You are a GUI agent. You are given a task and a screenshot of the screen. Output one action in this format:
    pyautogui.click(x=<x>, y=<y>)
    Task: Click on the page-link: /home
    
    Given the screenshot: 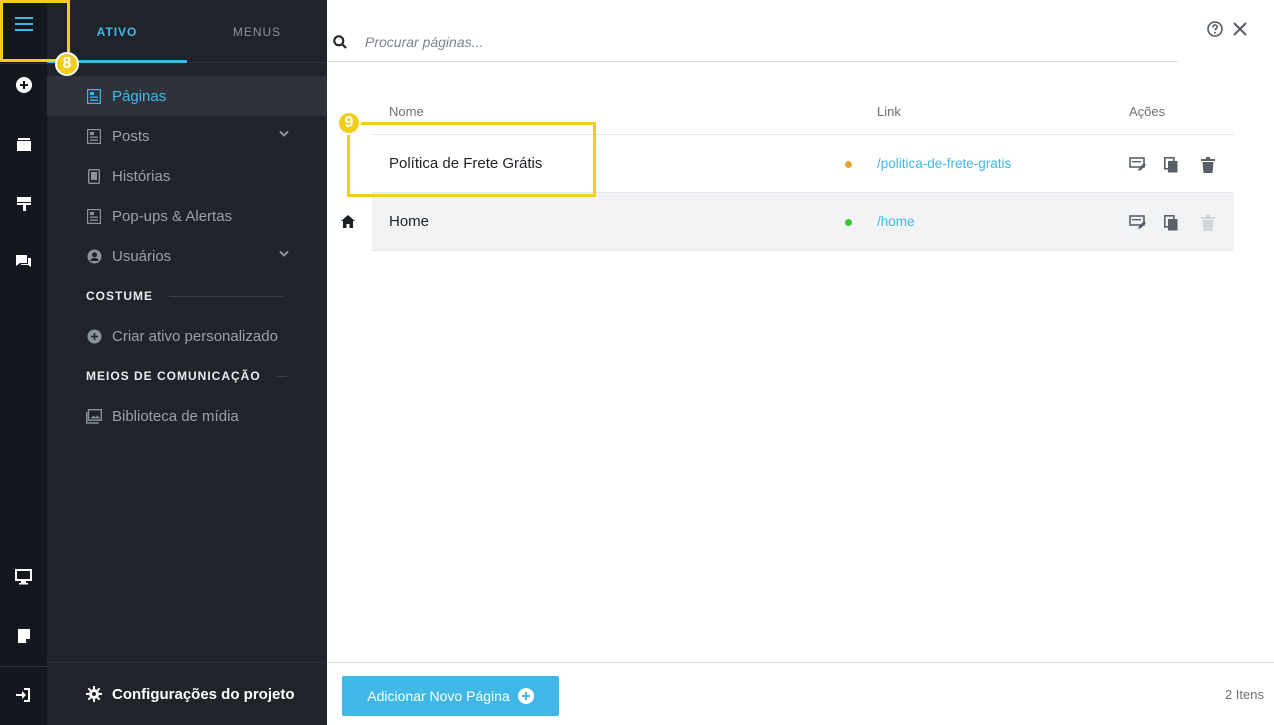 What is the action you would take?
    pyautogui.click(x=896, y=221)
    